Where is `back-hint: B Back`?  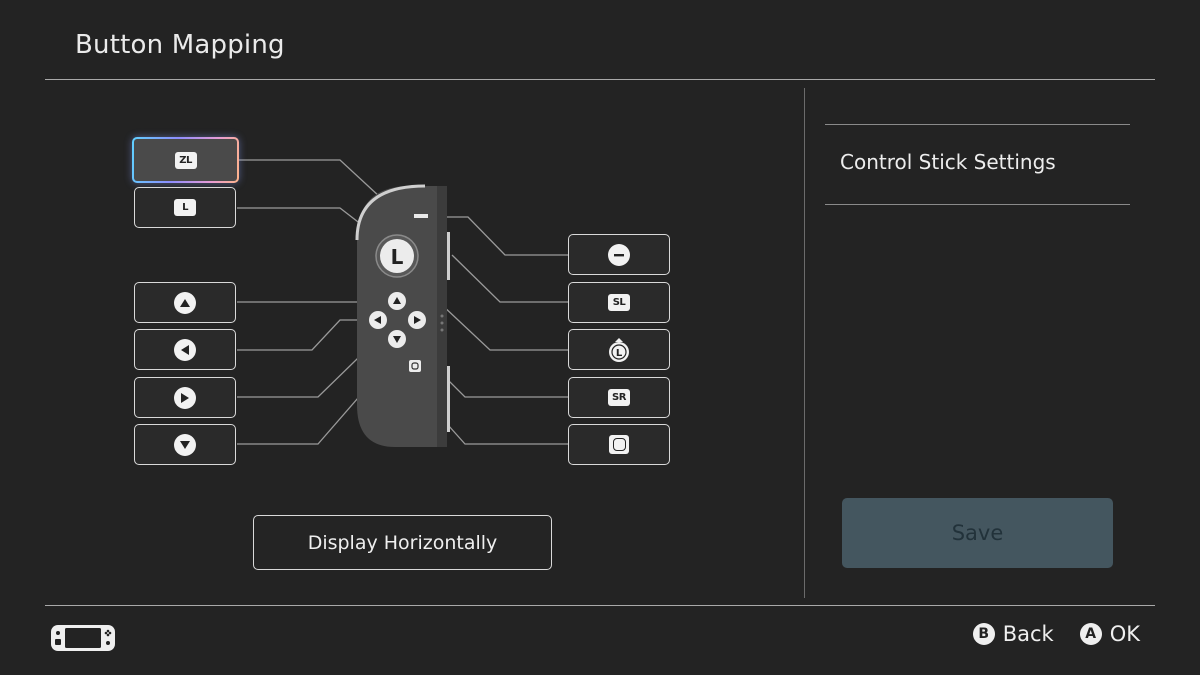
back-hint: B Back is located at coordinates (1013, 634).